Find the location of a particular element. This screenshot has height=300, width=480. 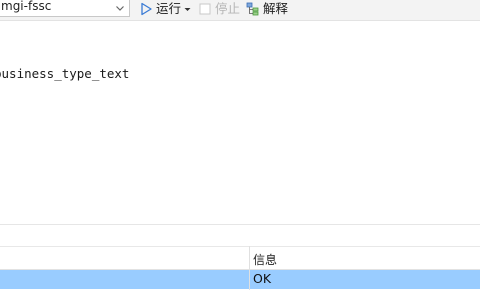

stop-button: 停止 is located at coordinates (219, 9).